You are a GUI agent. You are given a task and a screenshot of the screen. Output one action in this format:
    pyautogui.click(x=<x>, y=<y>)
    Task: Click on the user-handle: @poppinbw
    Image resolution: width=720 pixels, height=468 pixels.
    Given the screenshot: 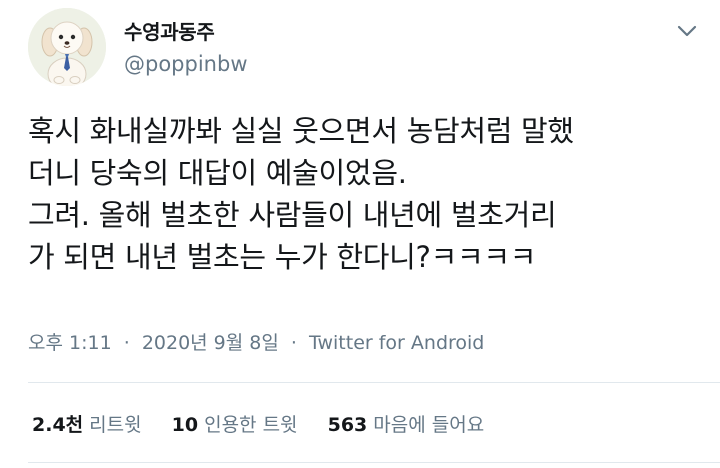 What is the action you would take?
    pyautogui.click(x=186, y=64)
    